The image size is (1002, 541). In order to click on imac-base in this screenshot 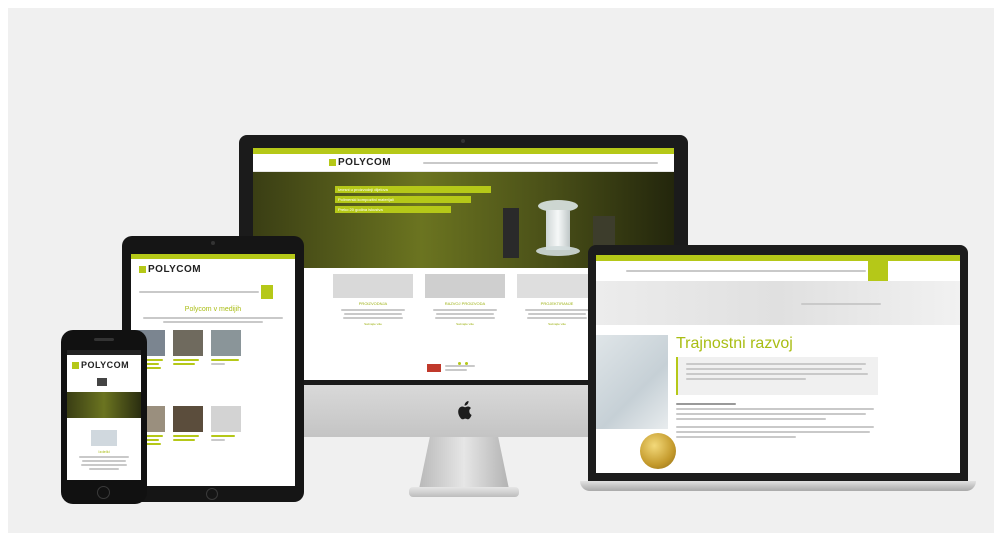, I will do `click(464, 492)`.